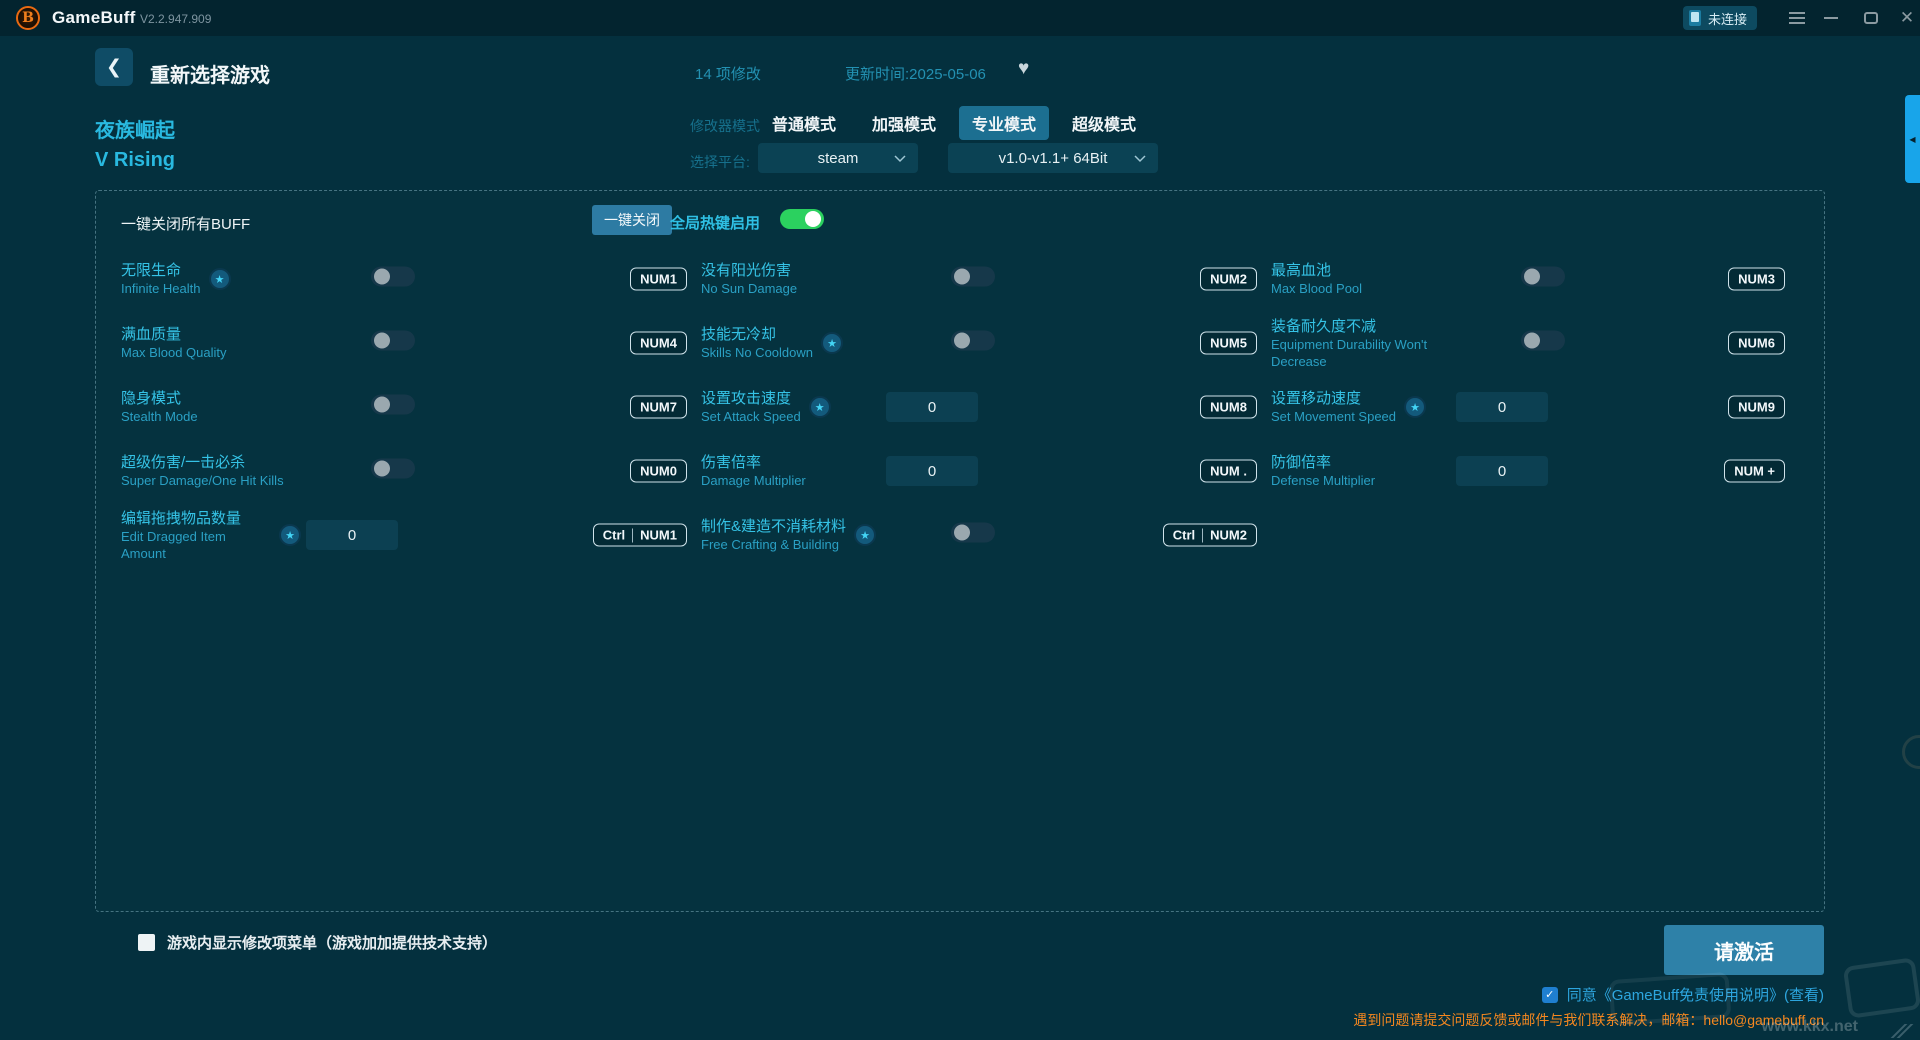 The image size is (1920, 1040). Describe the element at coordinates (1316, 279) in the screenshot. I see `cheat-name: 最高血池 Max Blood Pool` at that location.